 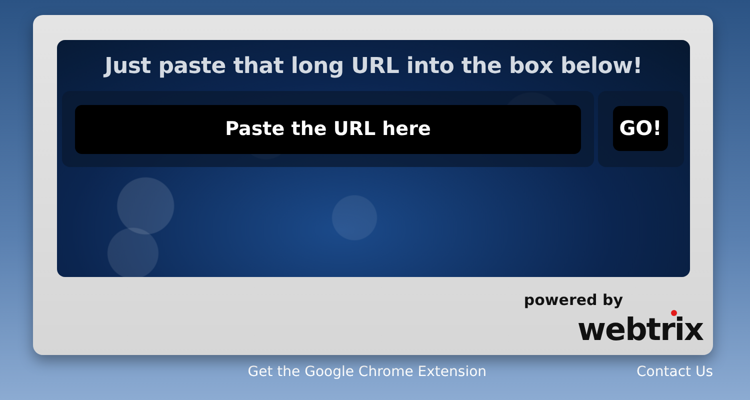 What do you see at coordinates (328, 129) in the screenshot?
I see `url-field: Paste the URL here` at bounding box center [328, 129].